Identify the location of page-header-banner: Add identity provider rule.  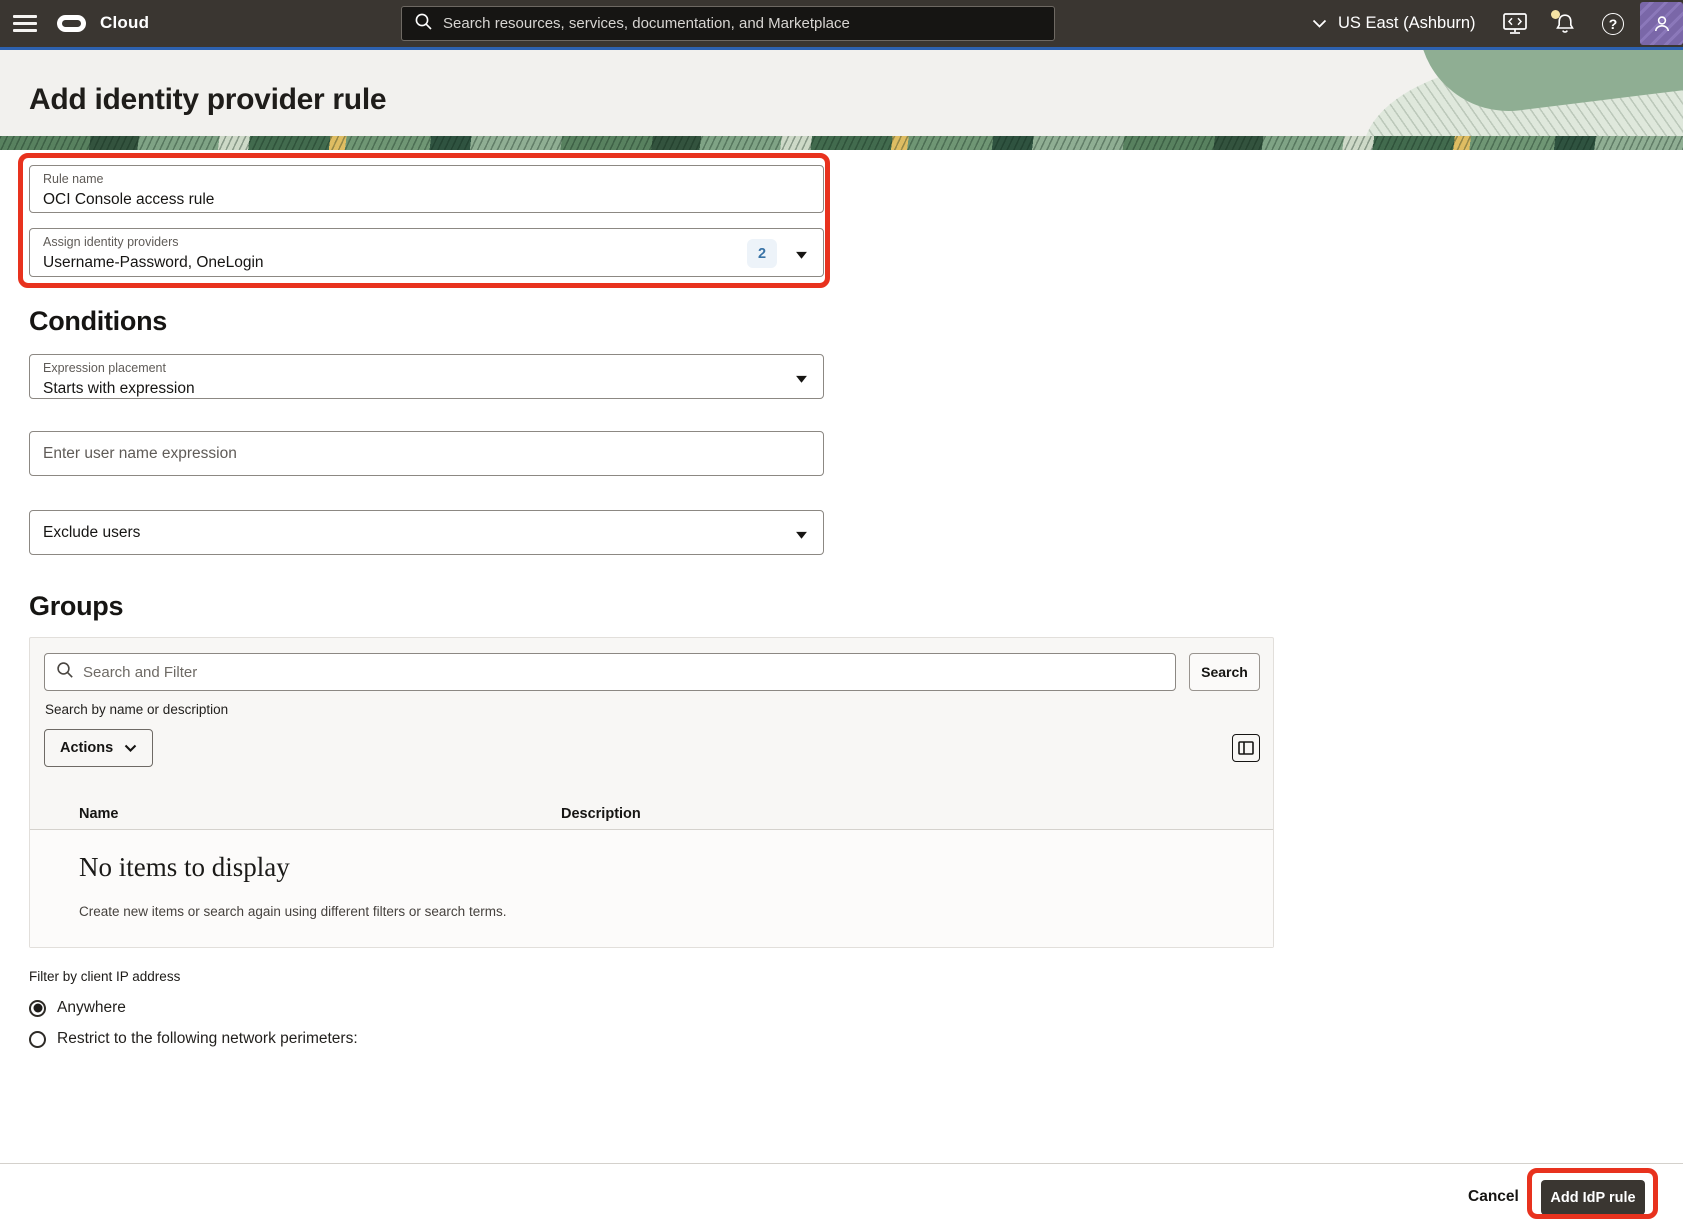
(841, 93).